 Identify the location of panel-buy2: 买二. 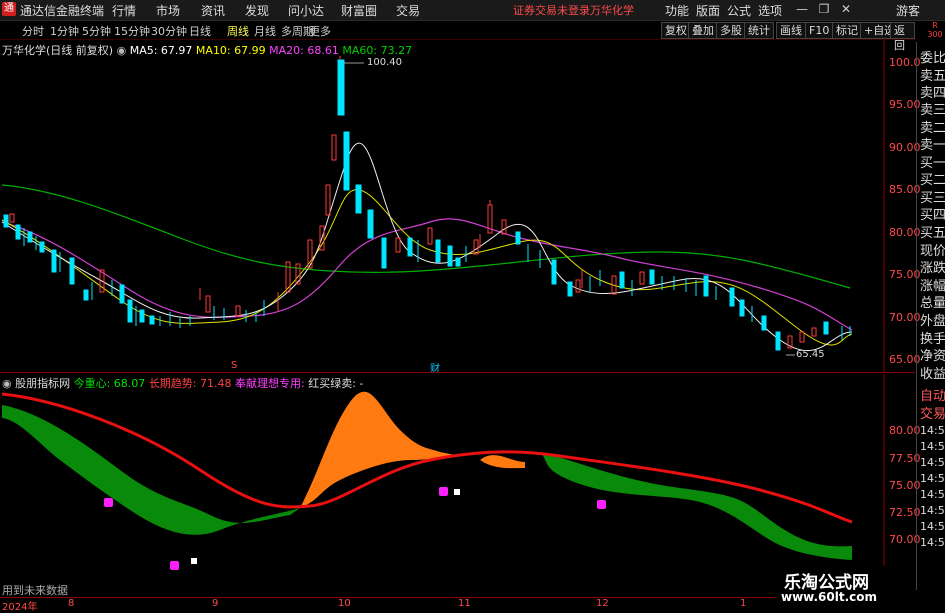
(932, 178).